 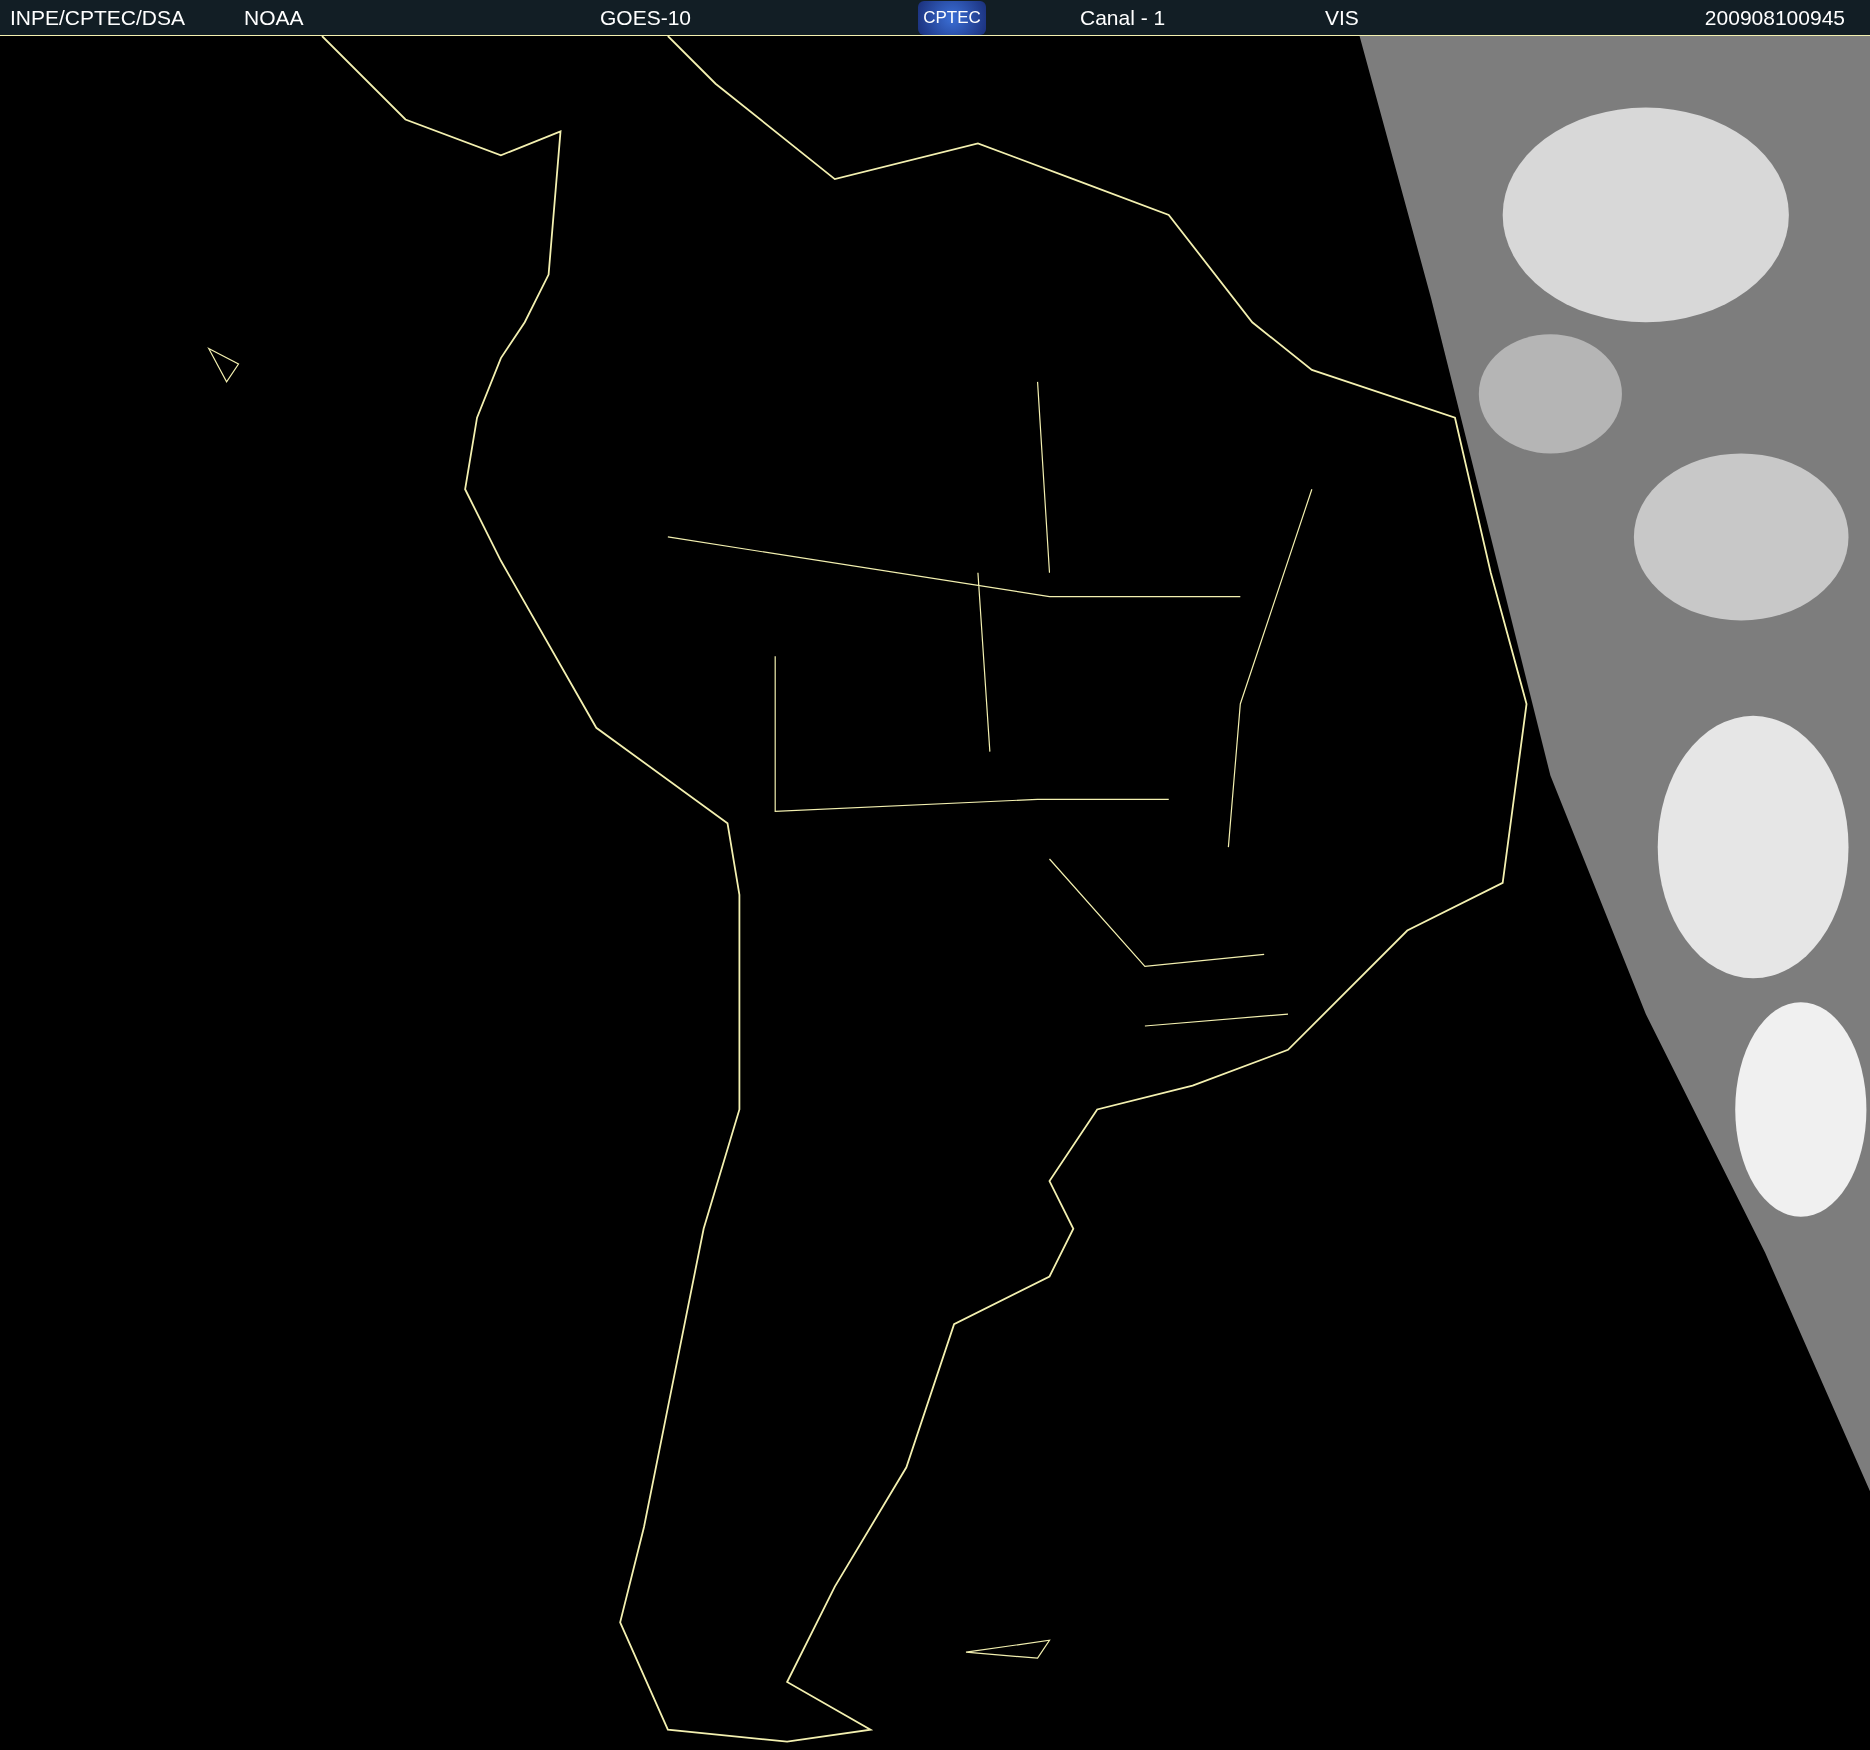 What do you see at coordinates (1123, 17) in the screenshot?
I see `channel-label: Canal - 1` at bounding box center [1123, 17].